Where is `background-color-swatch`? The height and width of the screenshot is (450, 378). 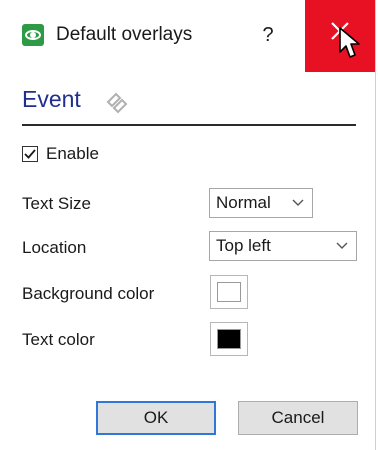 background-color-swatch is located at coordinates (229, 292).